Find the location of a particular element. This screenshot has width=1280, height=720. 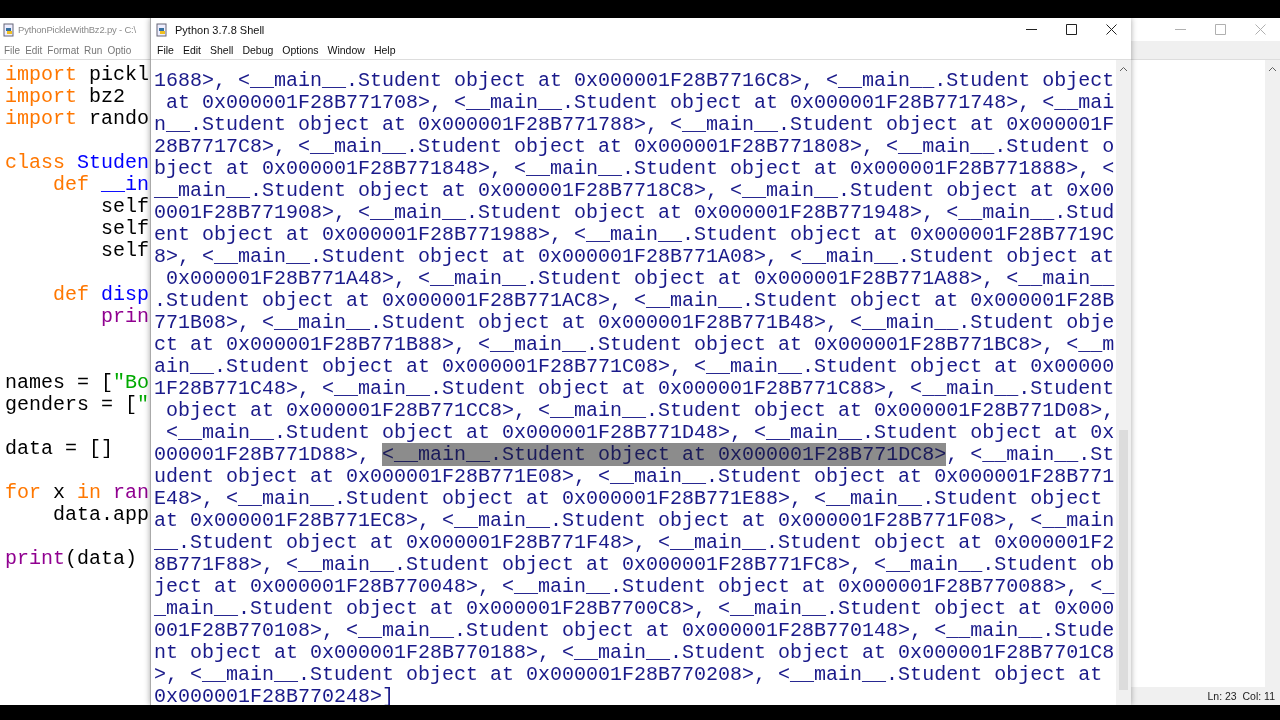

code-line: class Studen is located at coordinates (77, 162).